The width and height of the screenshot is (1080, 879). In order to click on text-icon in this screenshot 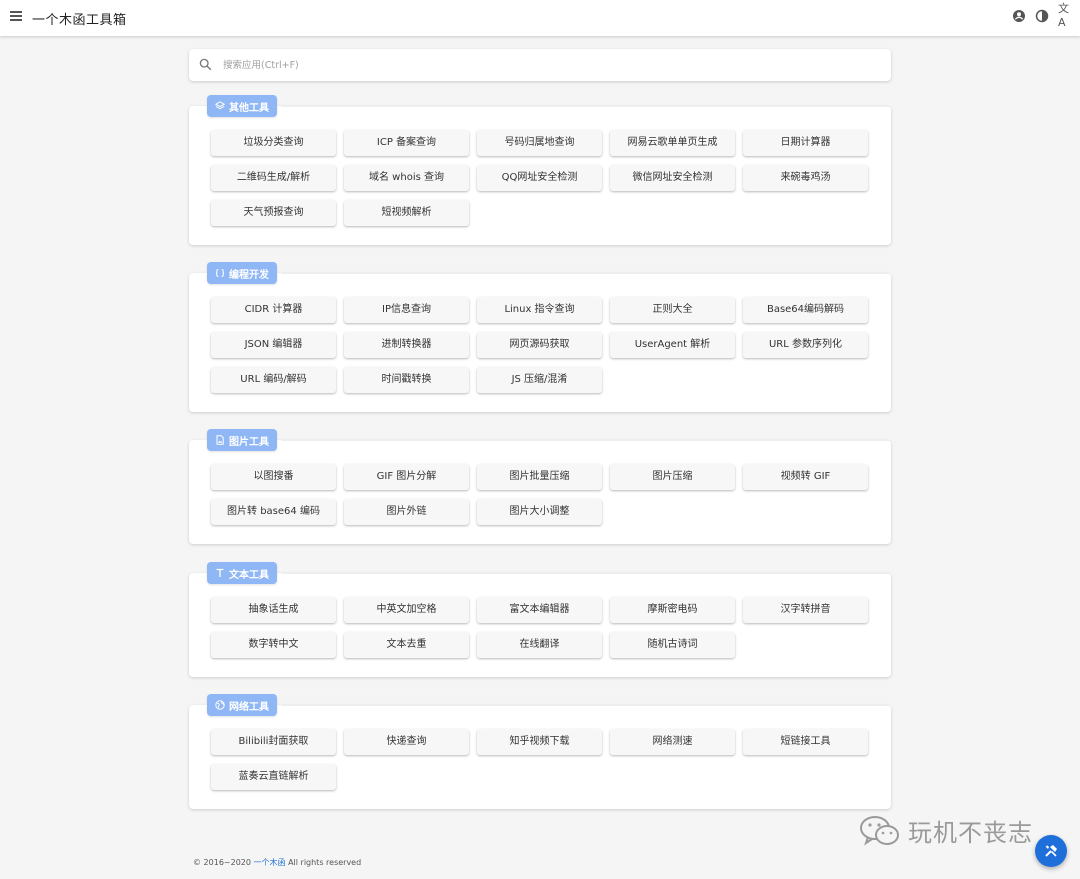, I will do `click(220, 572)`.